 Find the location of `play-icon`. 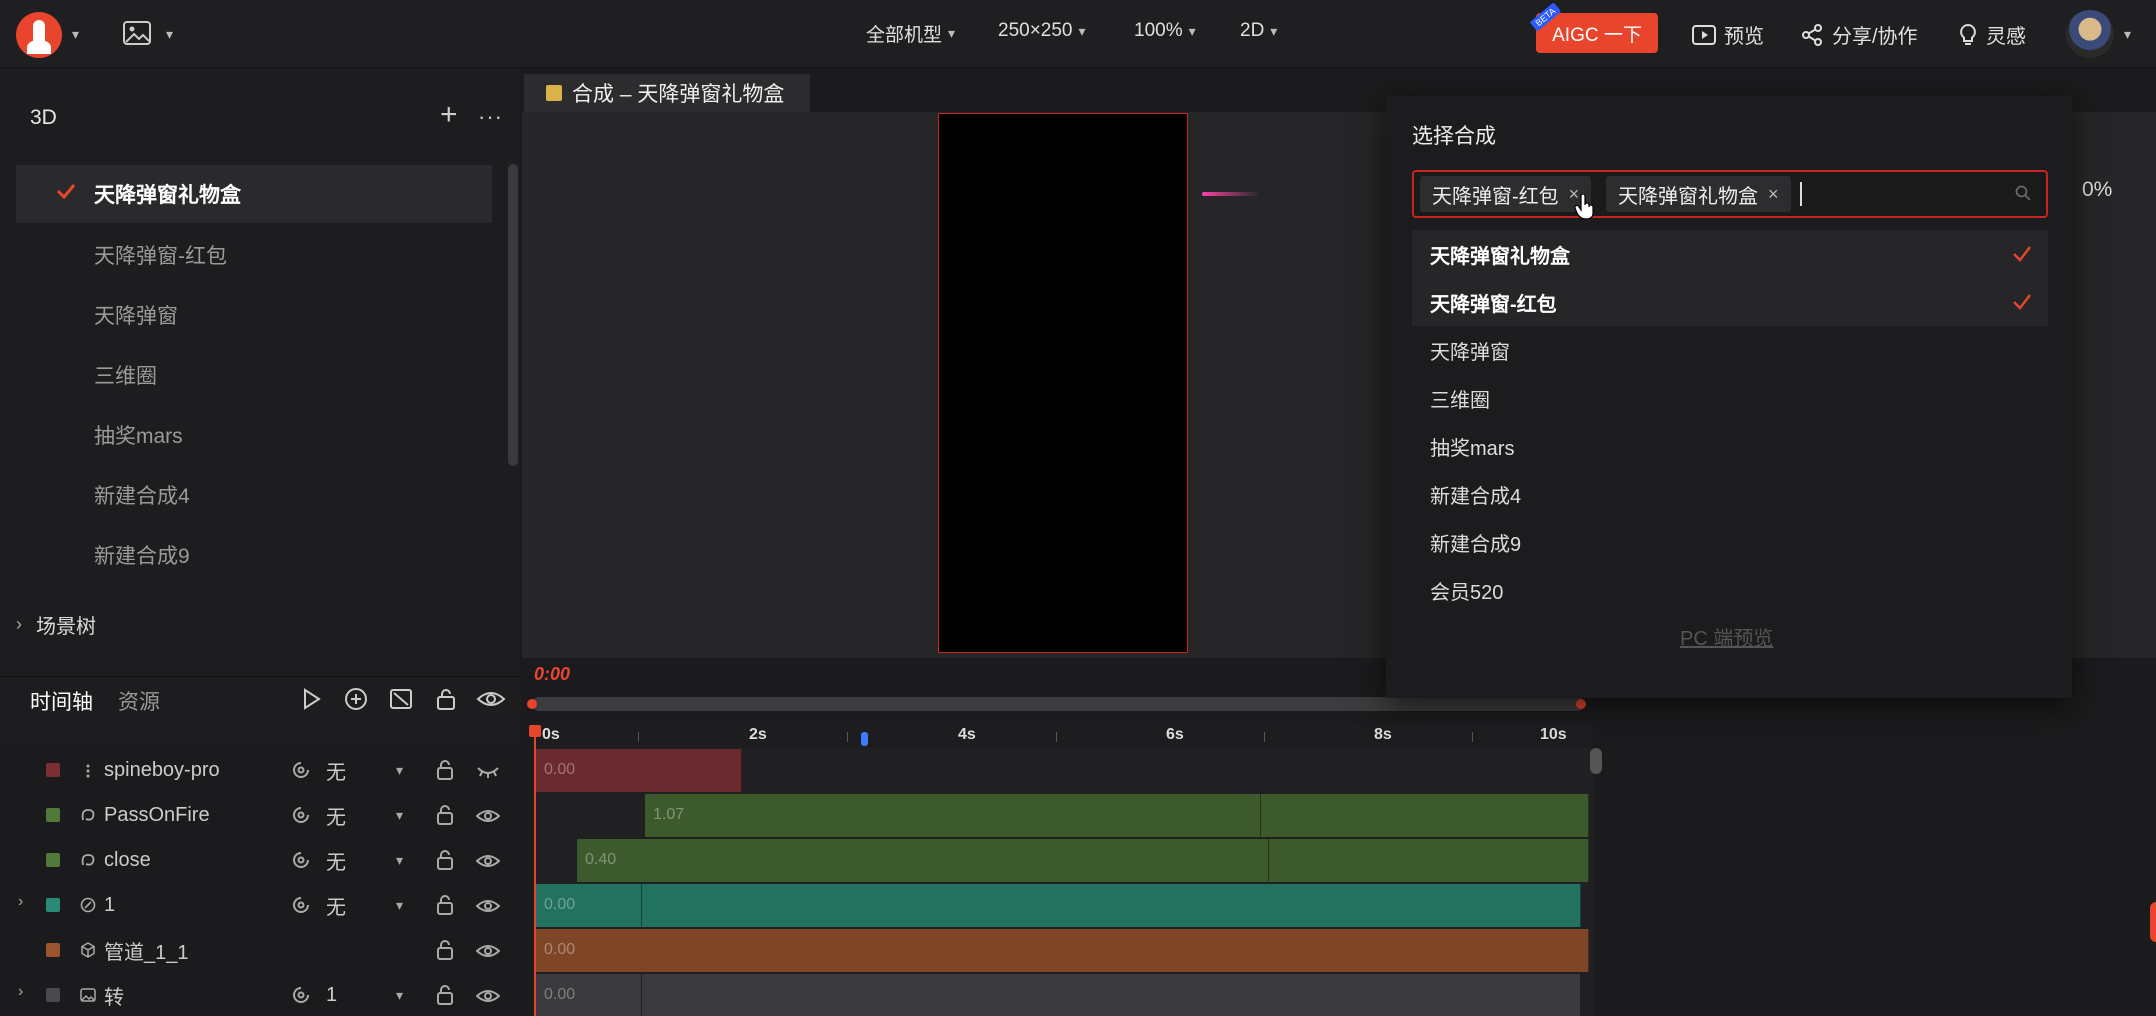

play-icon is located at coordinates (311, 699).